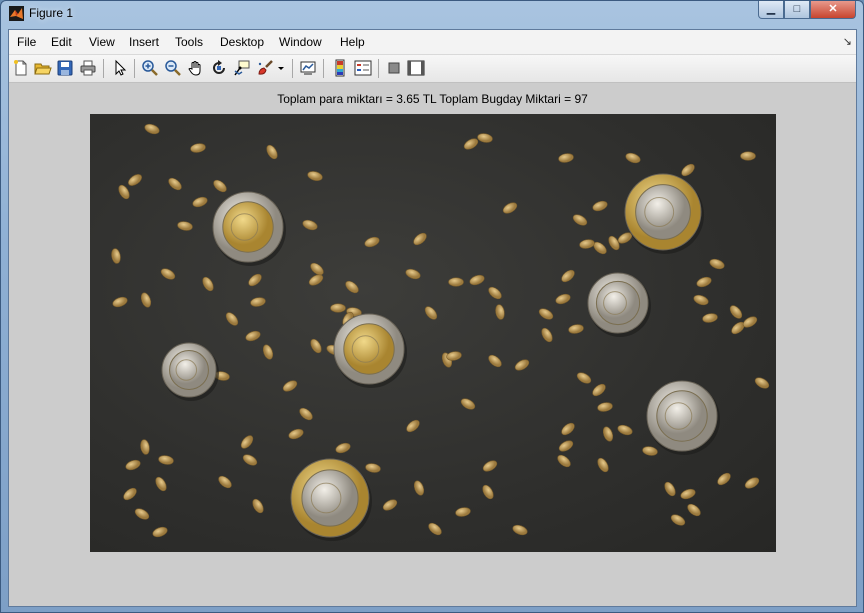  Describe the element at coordinates (363, 68) in the screenshot. I see `insert-legend-icon` at that location.